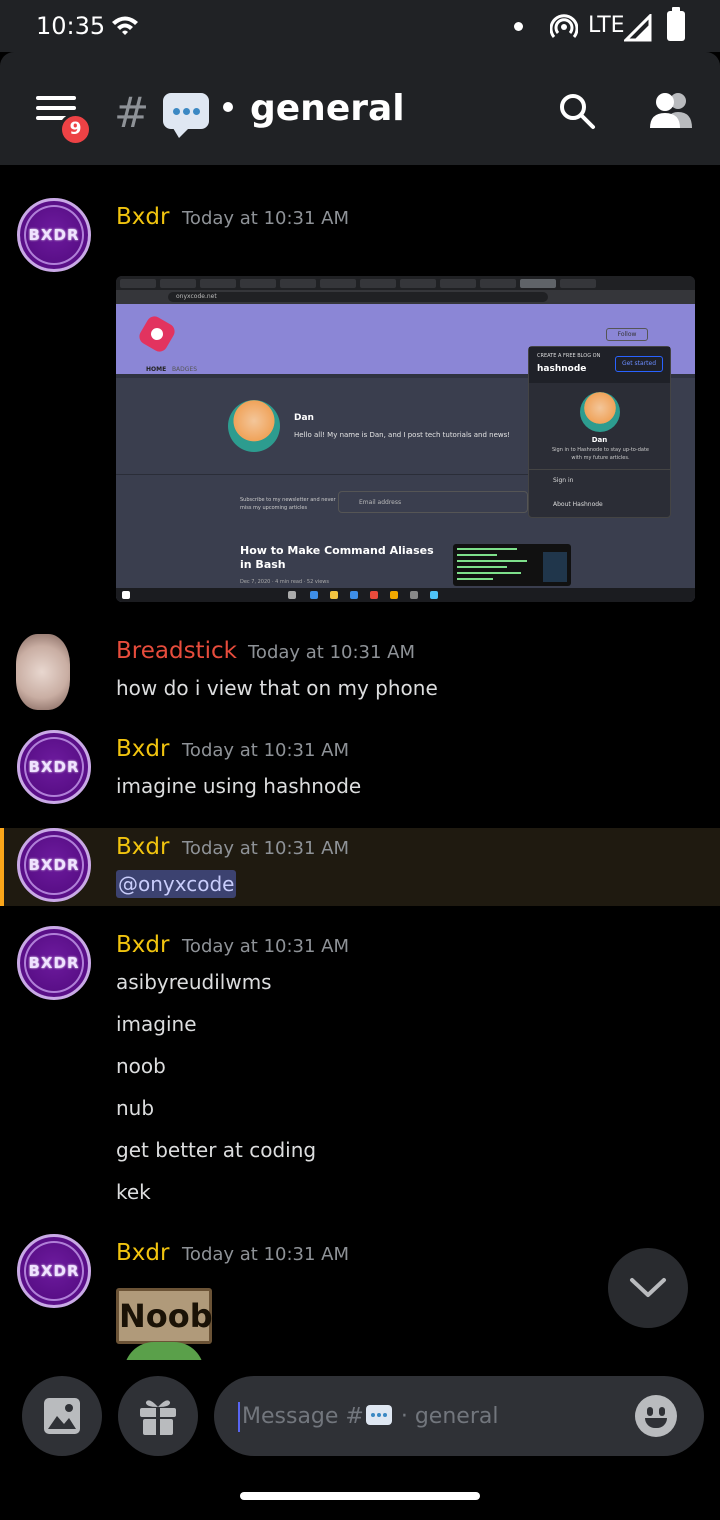  Describe the element at coordinates (337, 557) in the screenshot. I see `article-title: How to Make Command Aliases in Bash` at that location.